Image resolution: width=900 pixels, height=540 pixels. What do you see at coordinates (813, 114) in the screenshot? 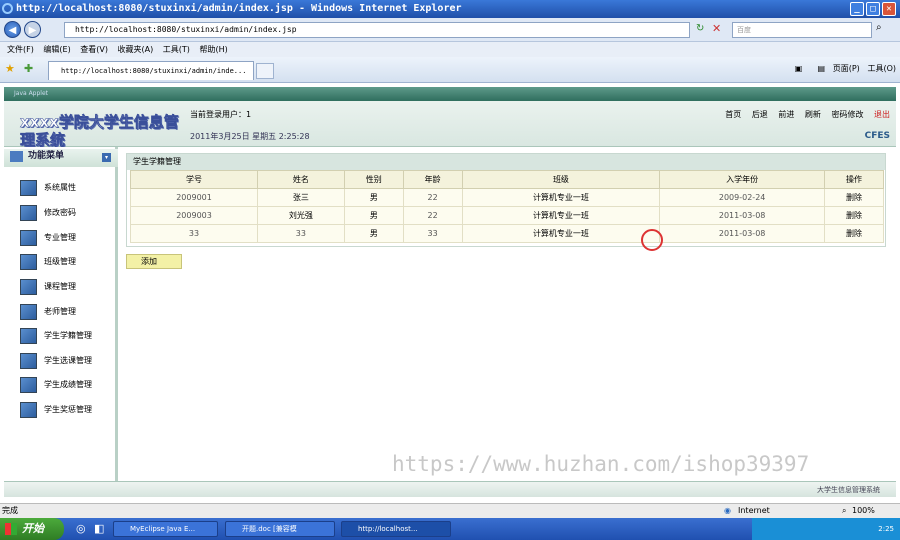
I see `link-refresh: 刷新` at bounding box center [813, 114].